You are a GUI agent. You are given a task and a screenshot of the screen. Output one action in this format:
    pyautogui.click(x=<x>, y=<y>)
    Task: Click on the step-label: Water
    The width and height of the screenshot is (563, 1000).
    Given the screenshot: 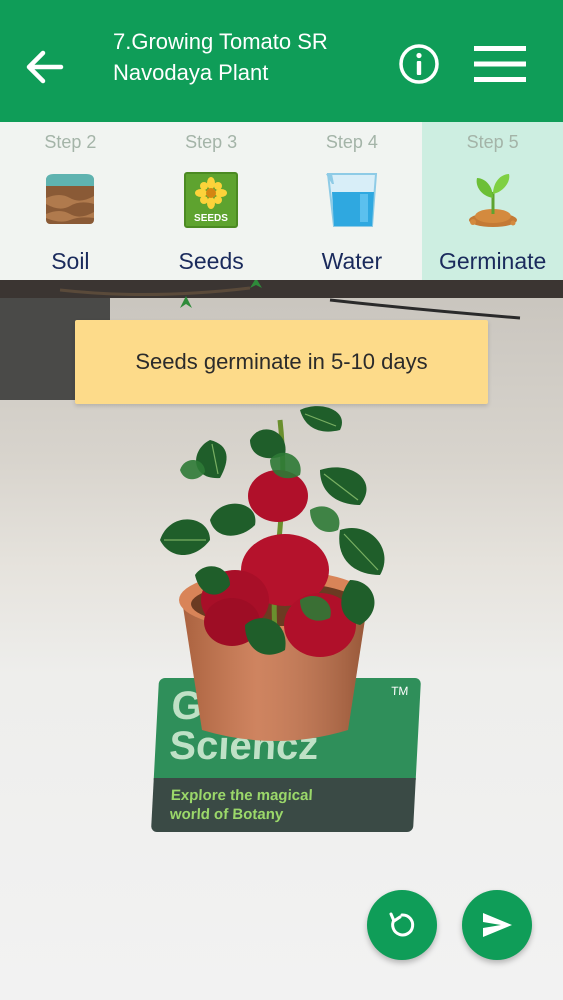 What is the action you would take?
    pyautogui.click(x=352, y=261)
    